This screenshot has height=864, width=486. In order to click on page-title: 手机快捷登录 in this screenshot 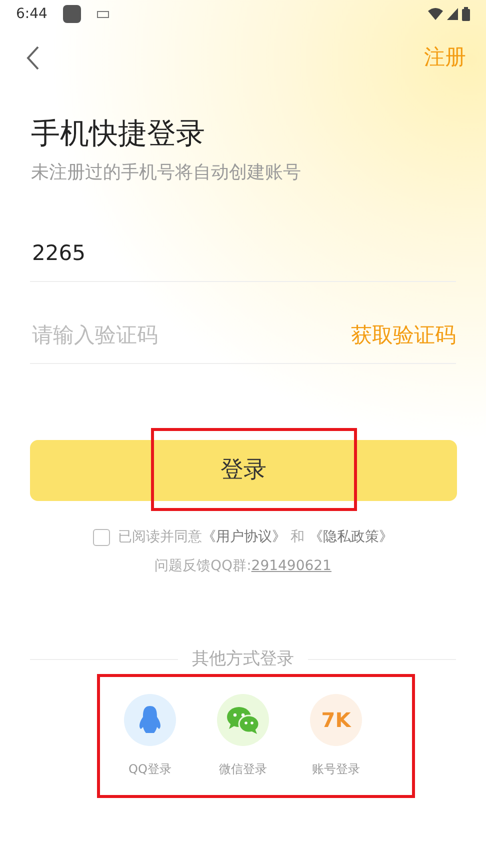, I will do `click(118, 133)`.